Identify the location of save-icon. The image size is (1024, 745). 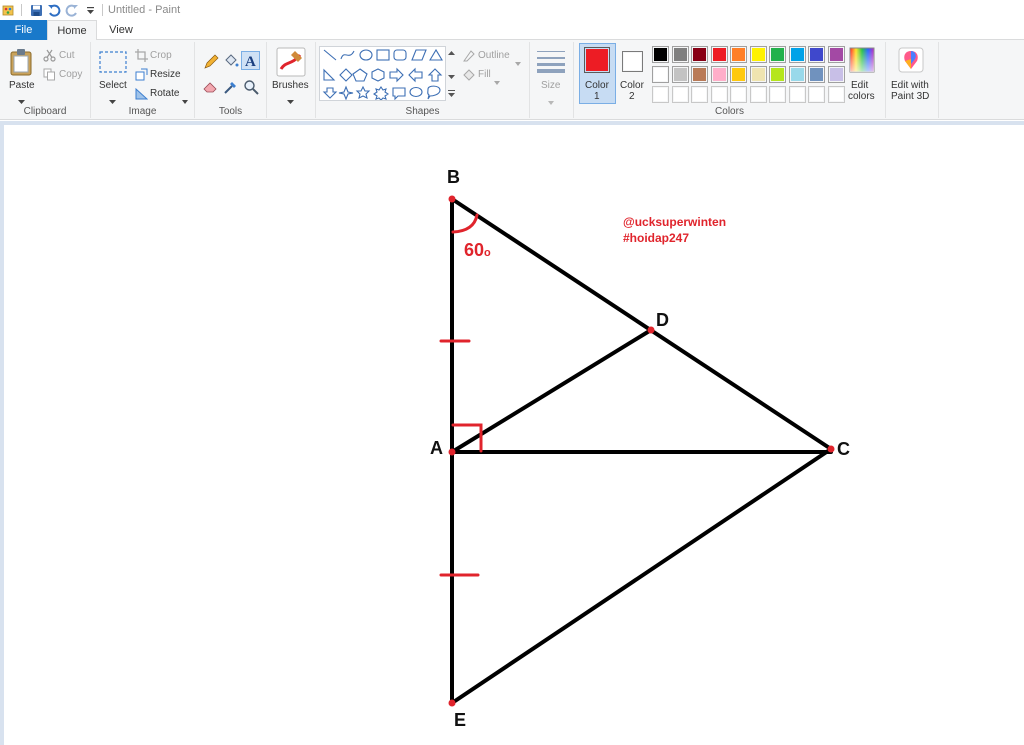
(36, 10).